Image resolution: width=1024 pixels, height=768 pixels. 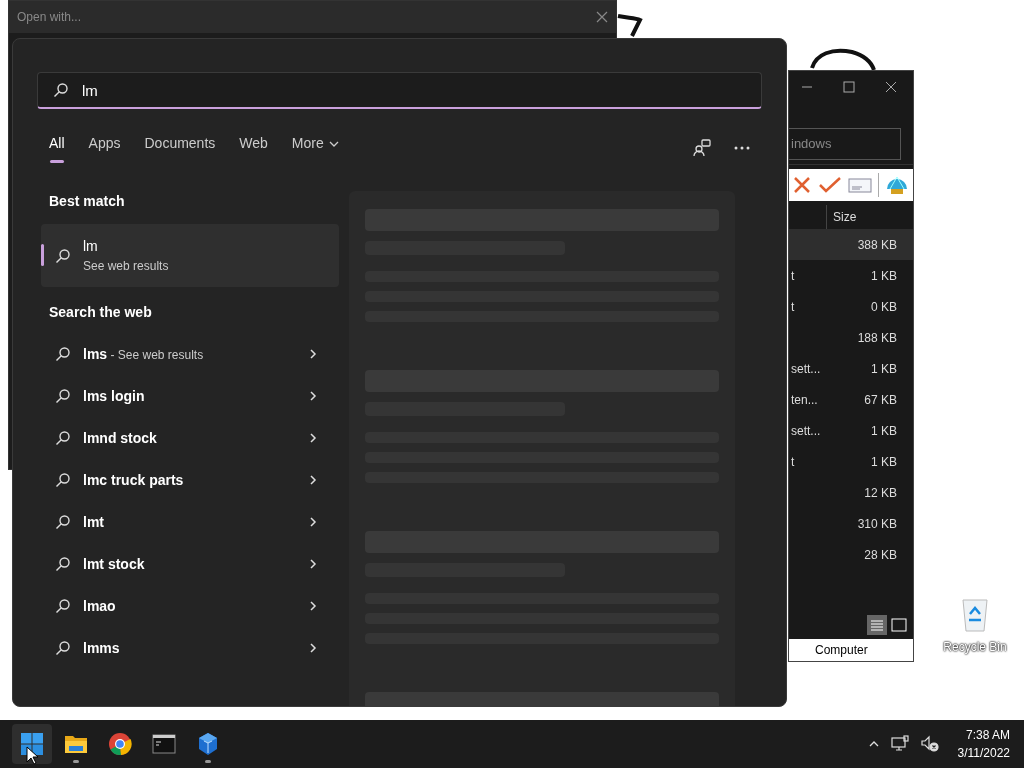 I want to click on file-row: 12 KB, so click(x=851, y=492).